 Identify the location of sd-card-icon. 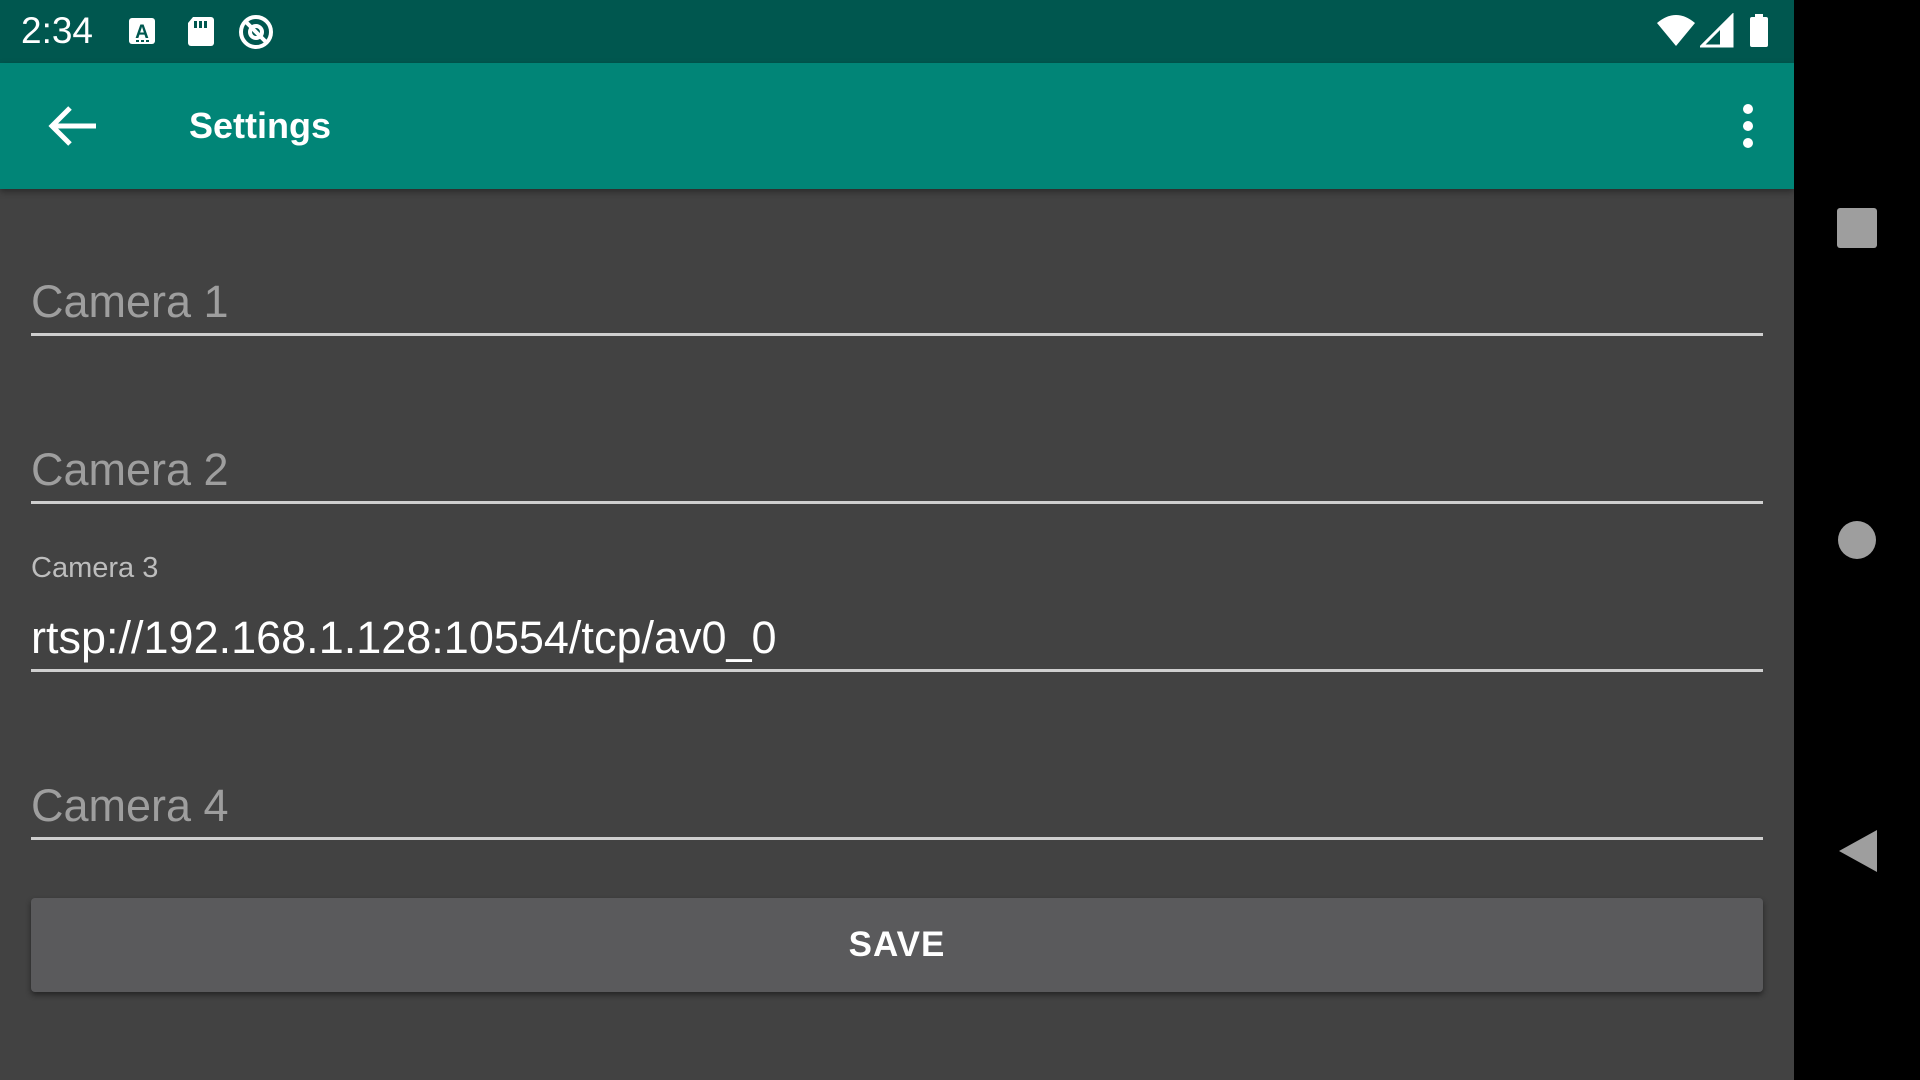
(201, 31).